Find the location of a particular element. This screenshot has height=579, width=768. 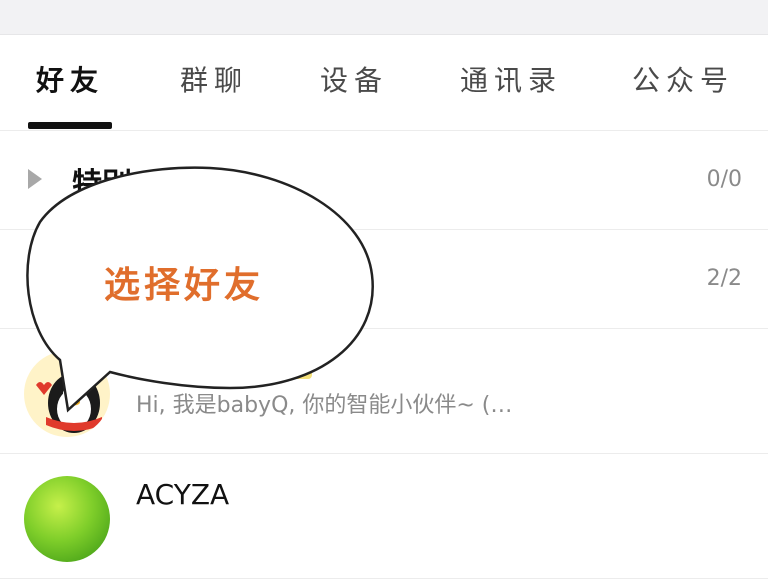

penguin-avatar is located at coordinates (67, 394).